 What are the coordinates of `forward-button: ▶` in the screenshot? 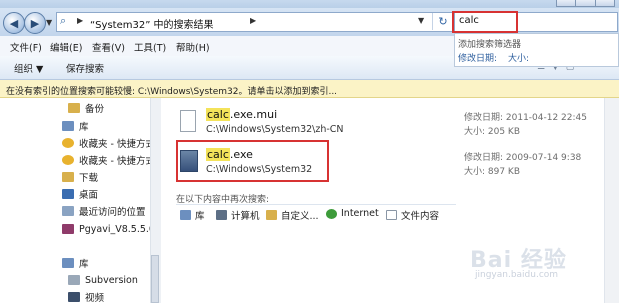 It's located at (35, 23).